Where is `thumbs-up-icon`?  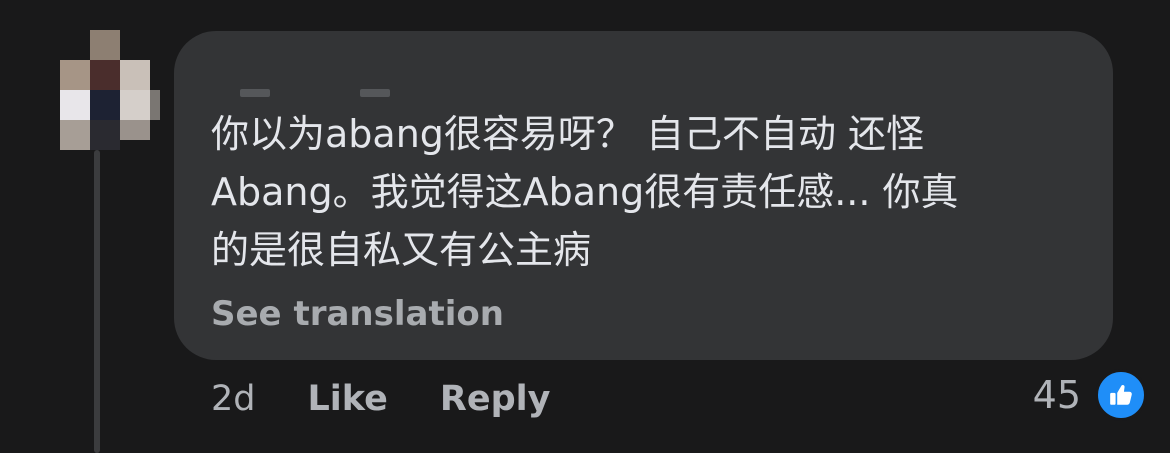
thumbs-up-icon is located at coordinates (1121, 395).